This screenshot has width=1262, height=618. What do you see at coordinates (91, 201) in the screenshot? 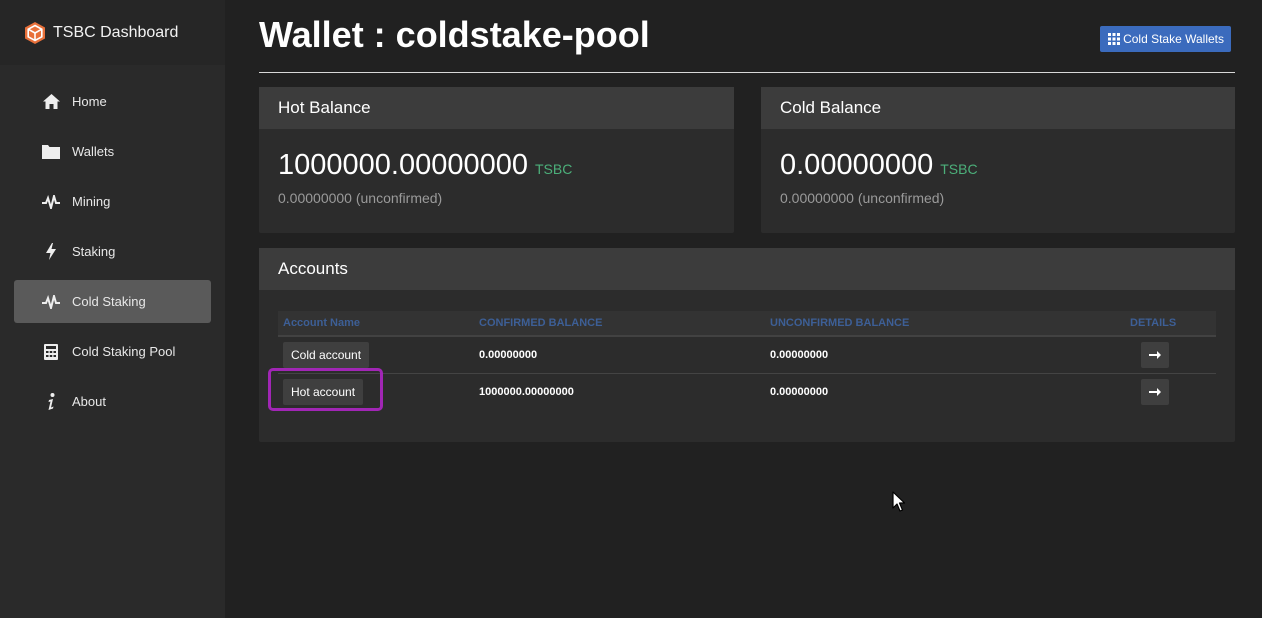
I see `sidebar-item-label: Mining` at bounding box center [91, 201].